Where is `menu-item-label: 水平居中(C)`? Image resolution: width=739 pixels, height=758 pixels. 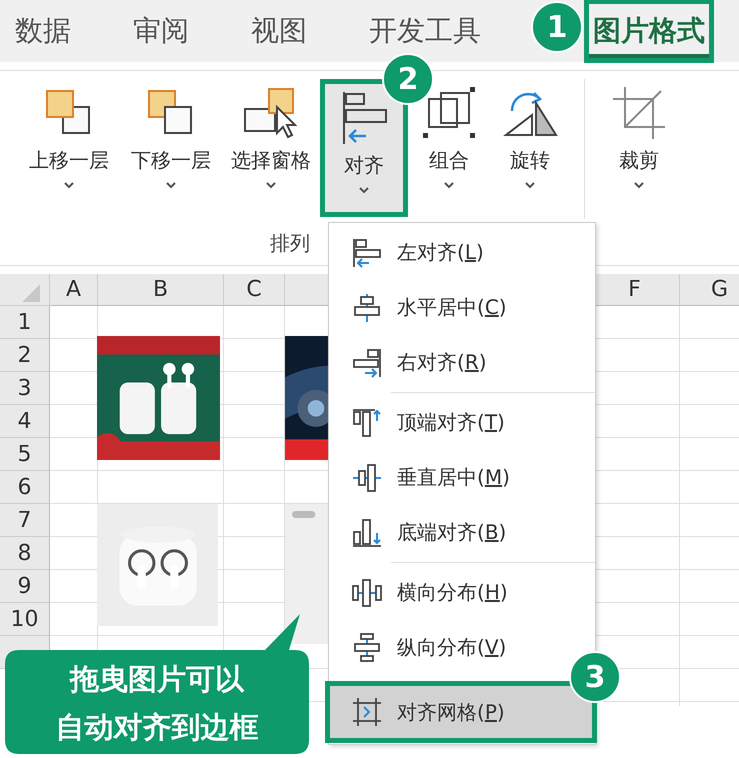 menu-item-label: 水平居中(C) is located at coordinates (452, 307).